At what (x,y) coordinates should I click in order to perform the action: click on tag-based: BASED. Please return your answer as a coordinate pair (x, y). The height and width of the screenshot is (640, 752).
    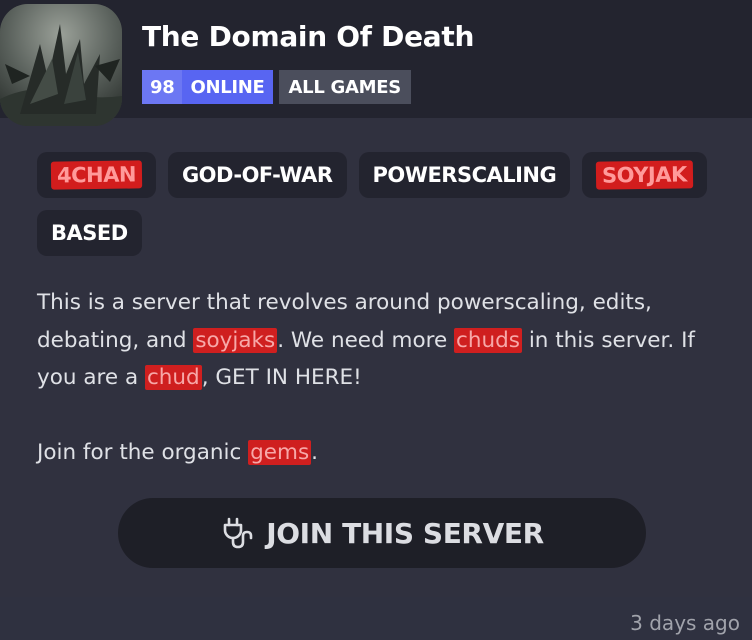
    Looking at the image, I should click on (89, 233).